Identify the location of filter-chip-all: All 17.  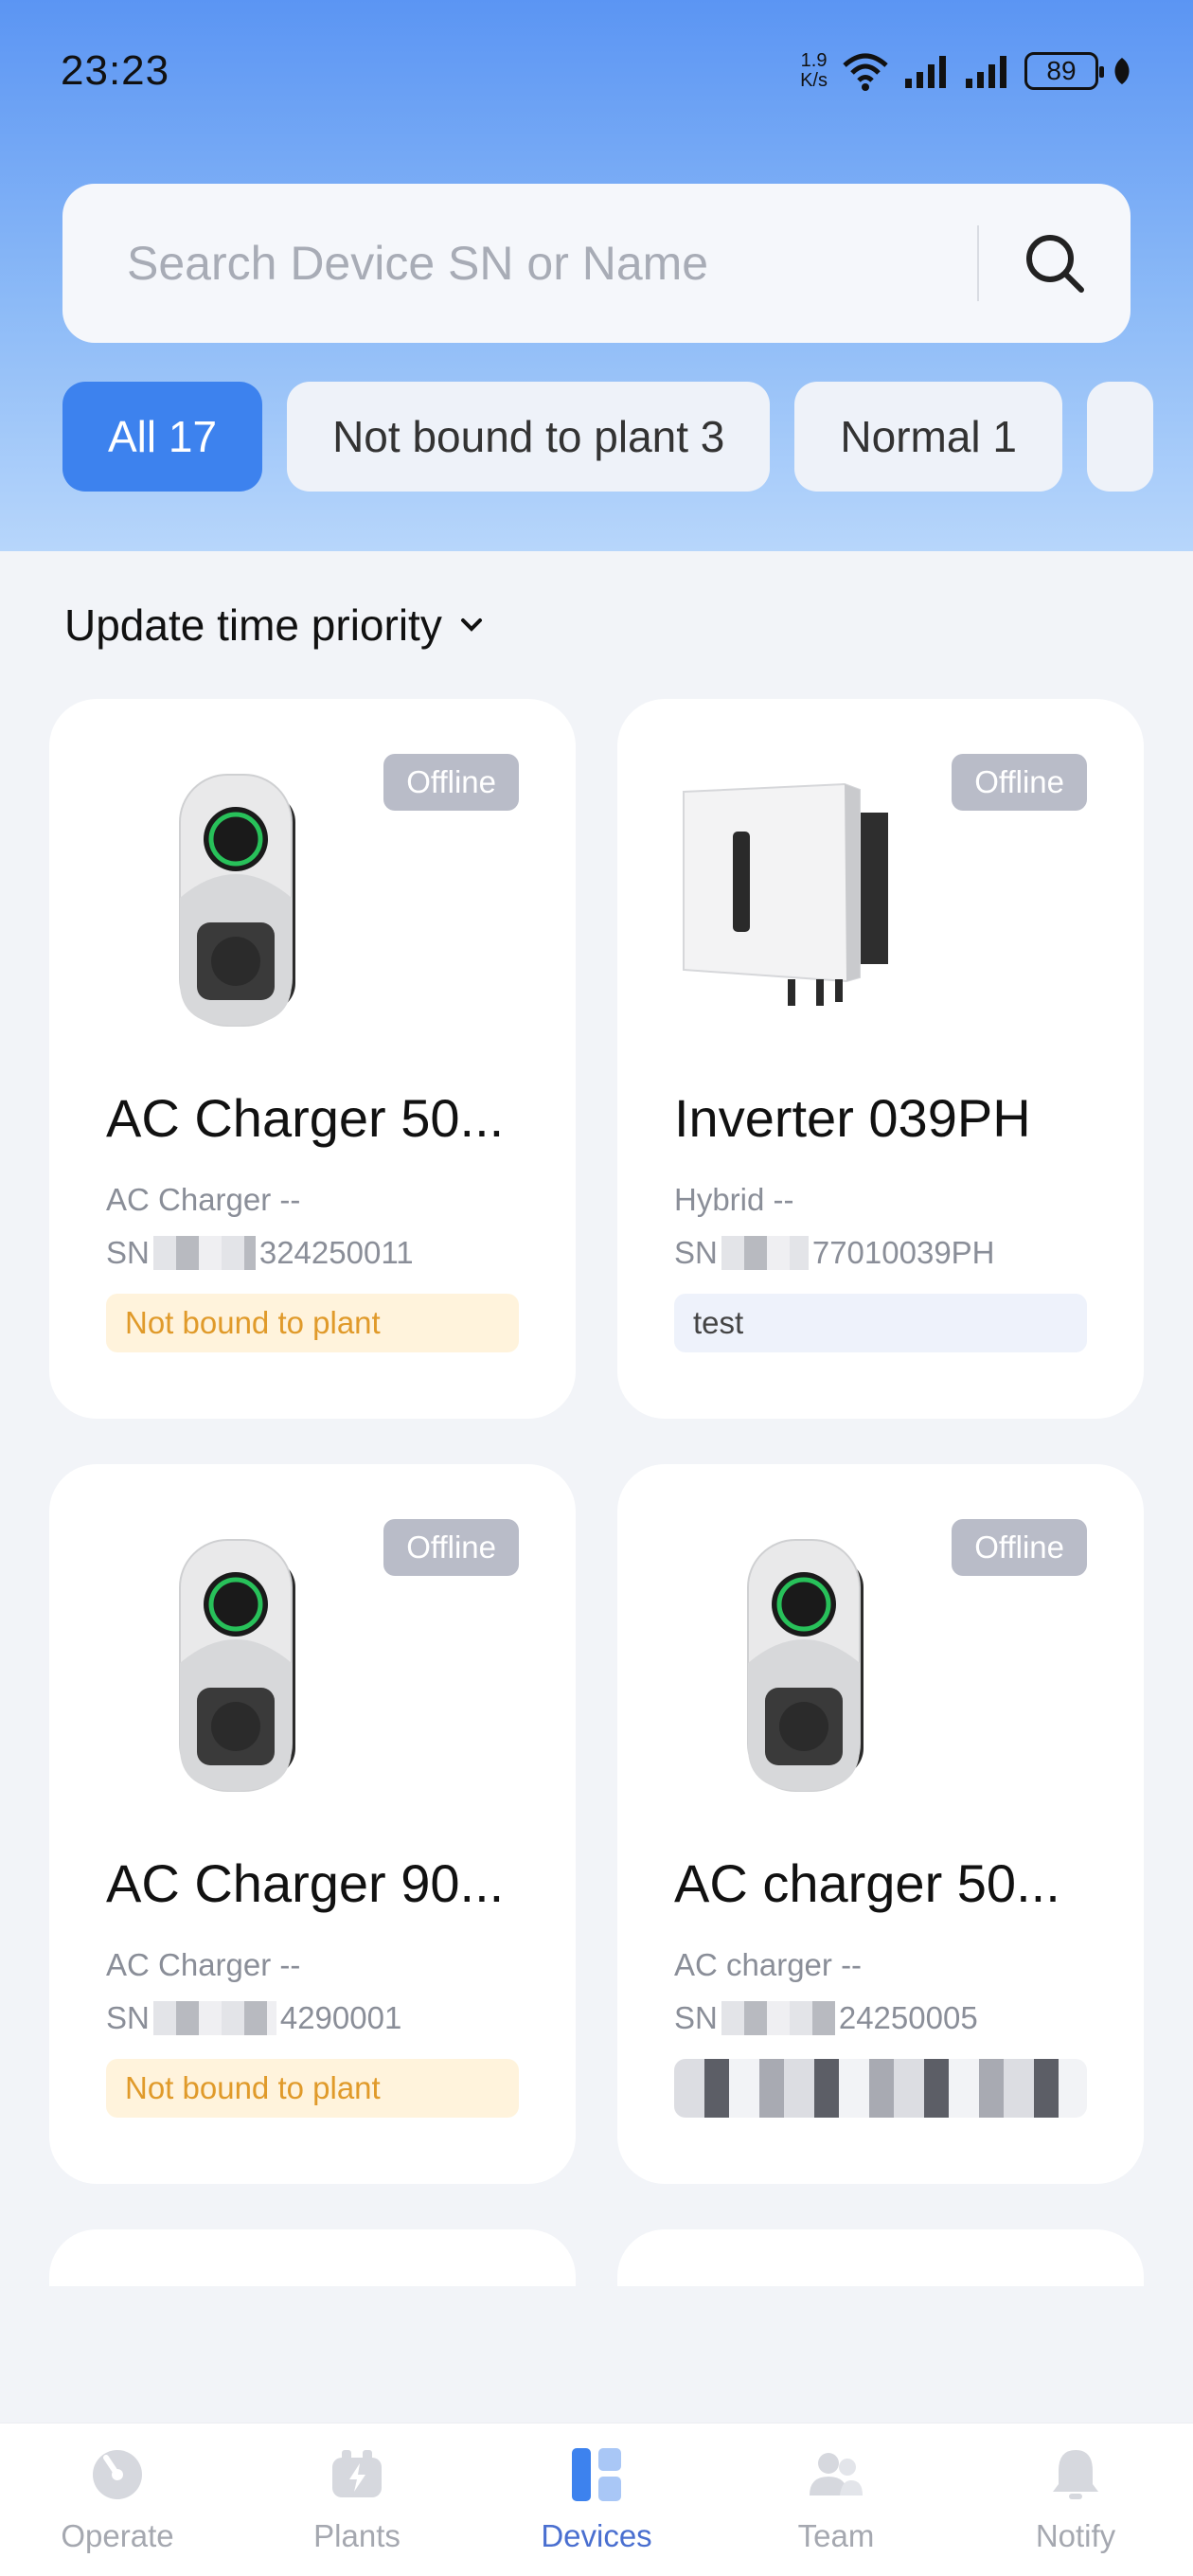
(162, 437).